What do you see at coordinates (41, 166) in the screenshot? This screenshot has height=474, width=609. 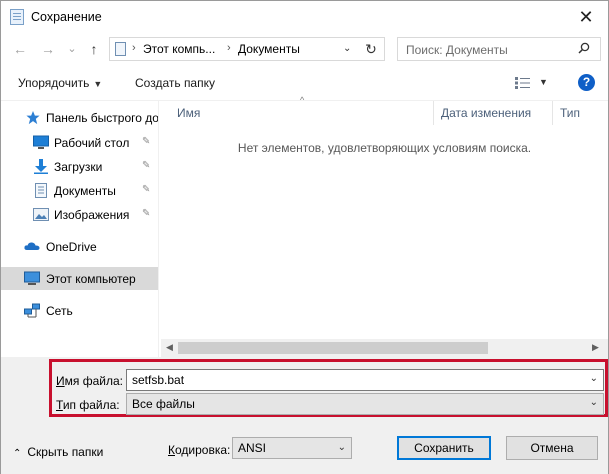 I see `downloads-icon` at bounding box center [41, 166].